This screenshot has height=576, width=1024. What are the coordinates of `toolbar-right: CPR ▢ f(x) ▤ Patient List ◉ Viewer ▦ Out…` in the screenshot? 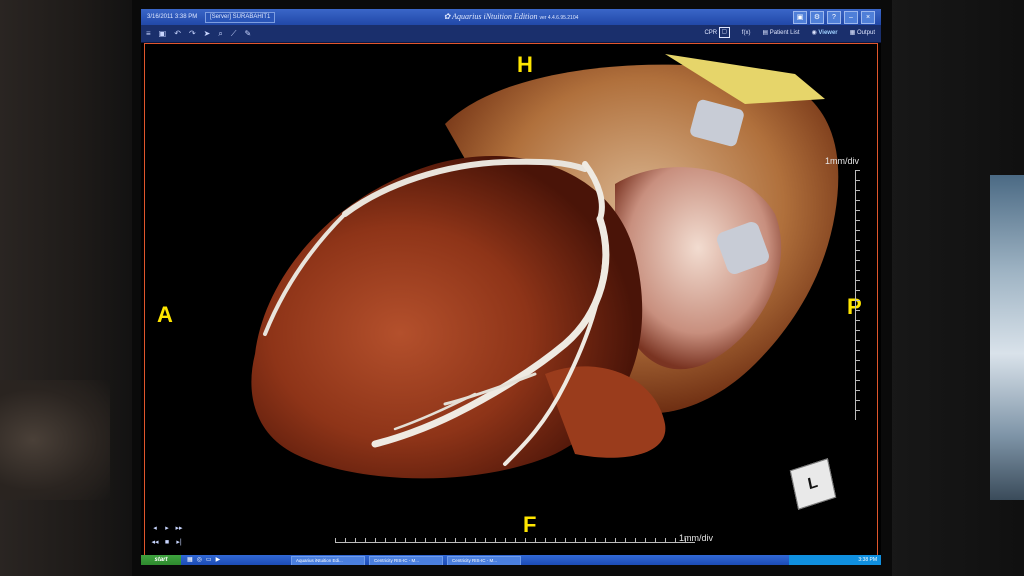 It's located at (789, 33).